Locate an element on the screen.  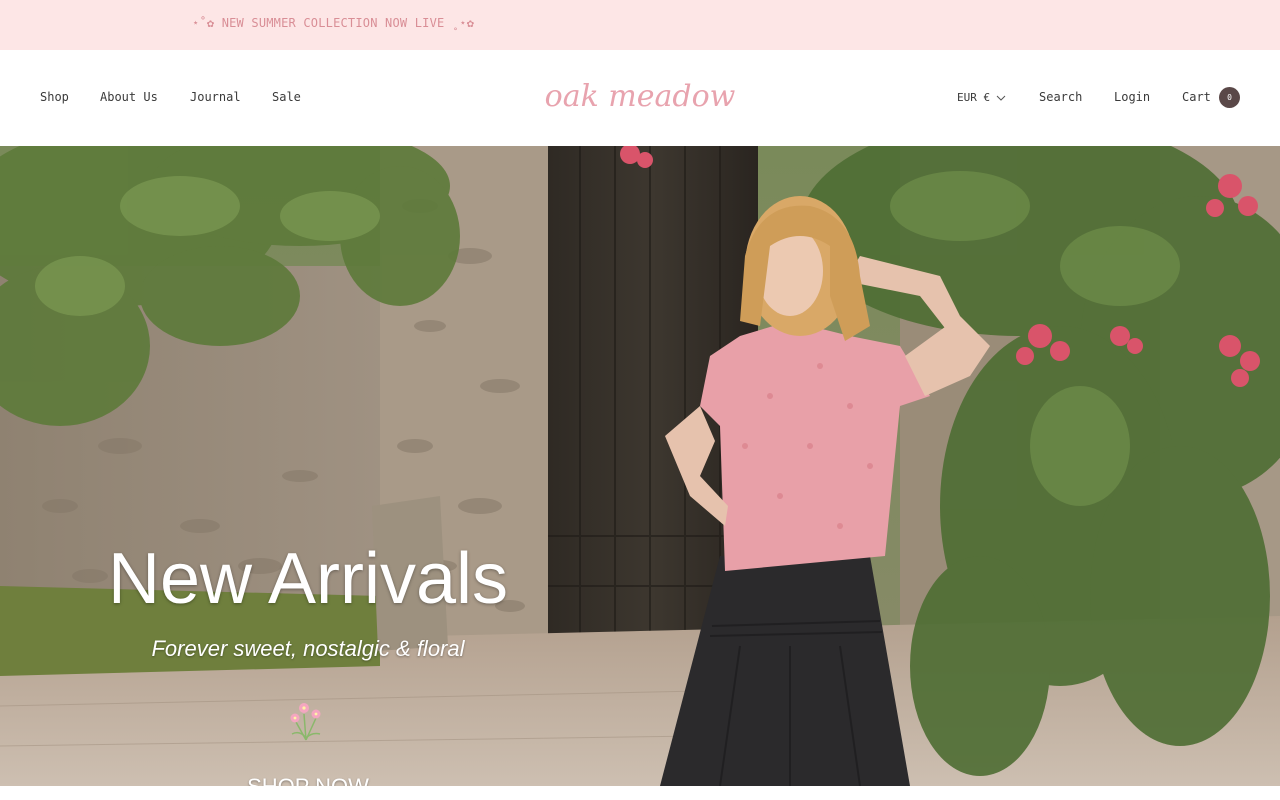
login-link: Login is located at coordinates (1132, 97).